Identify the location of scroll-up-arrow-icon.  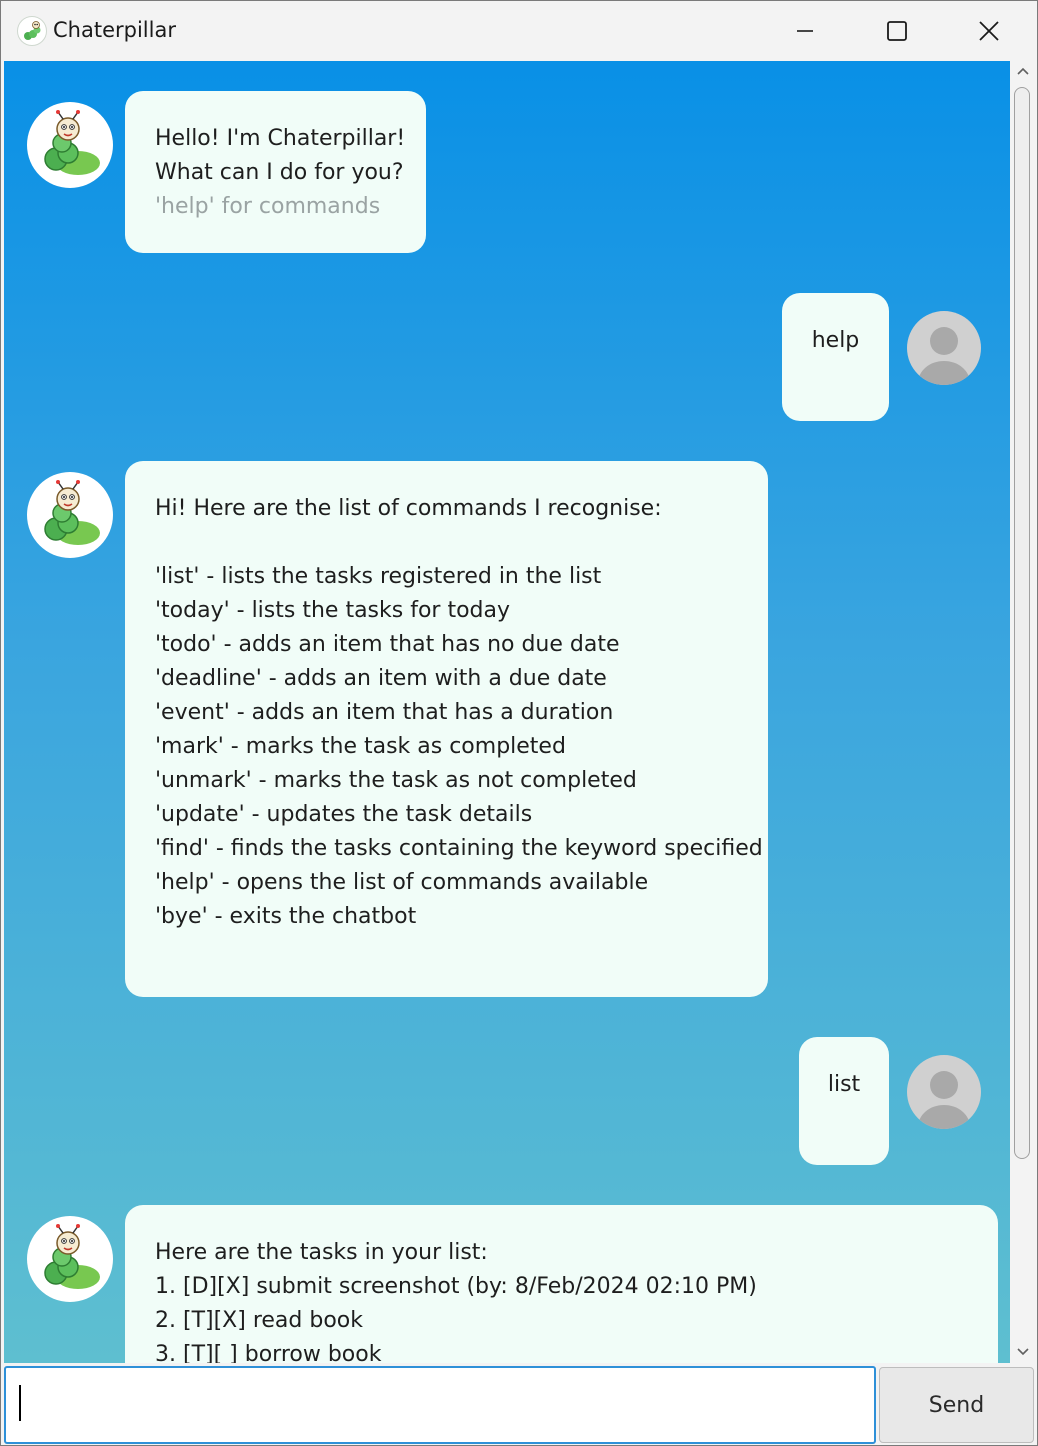
(1023, 71).